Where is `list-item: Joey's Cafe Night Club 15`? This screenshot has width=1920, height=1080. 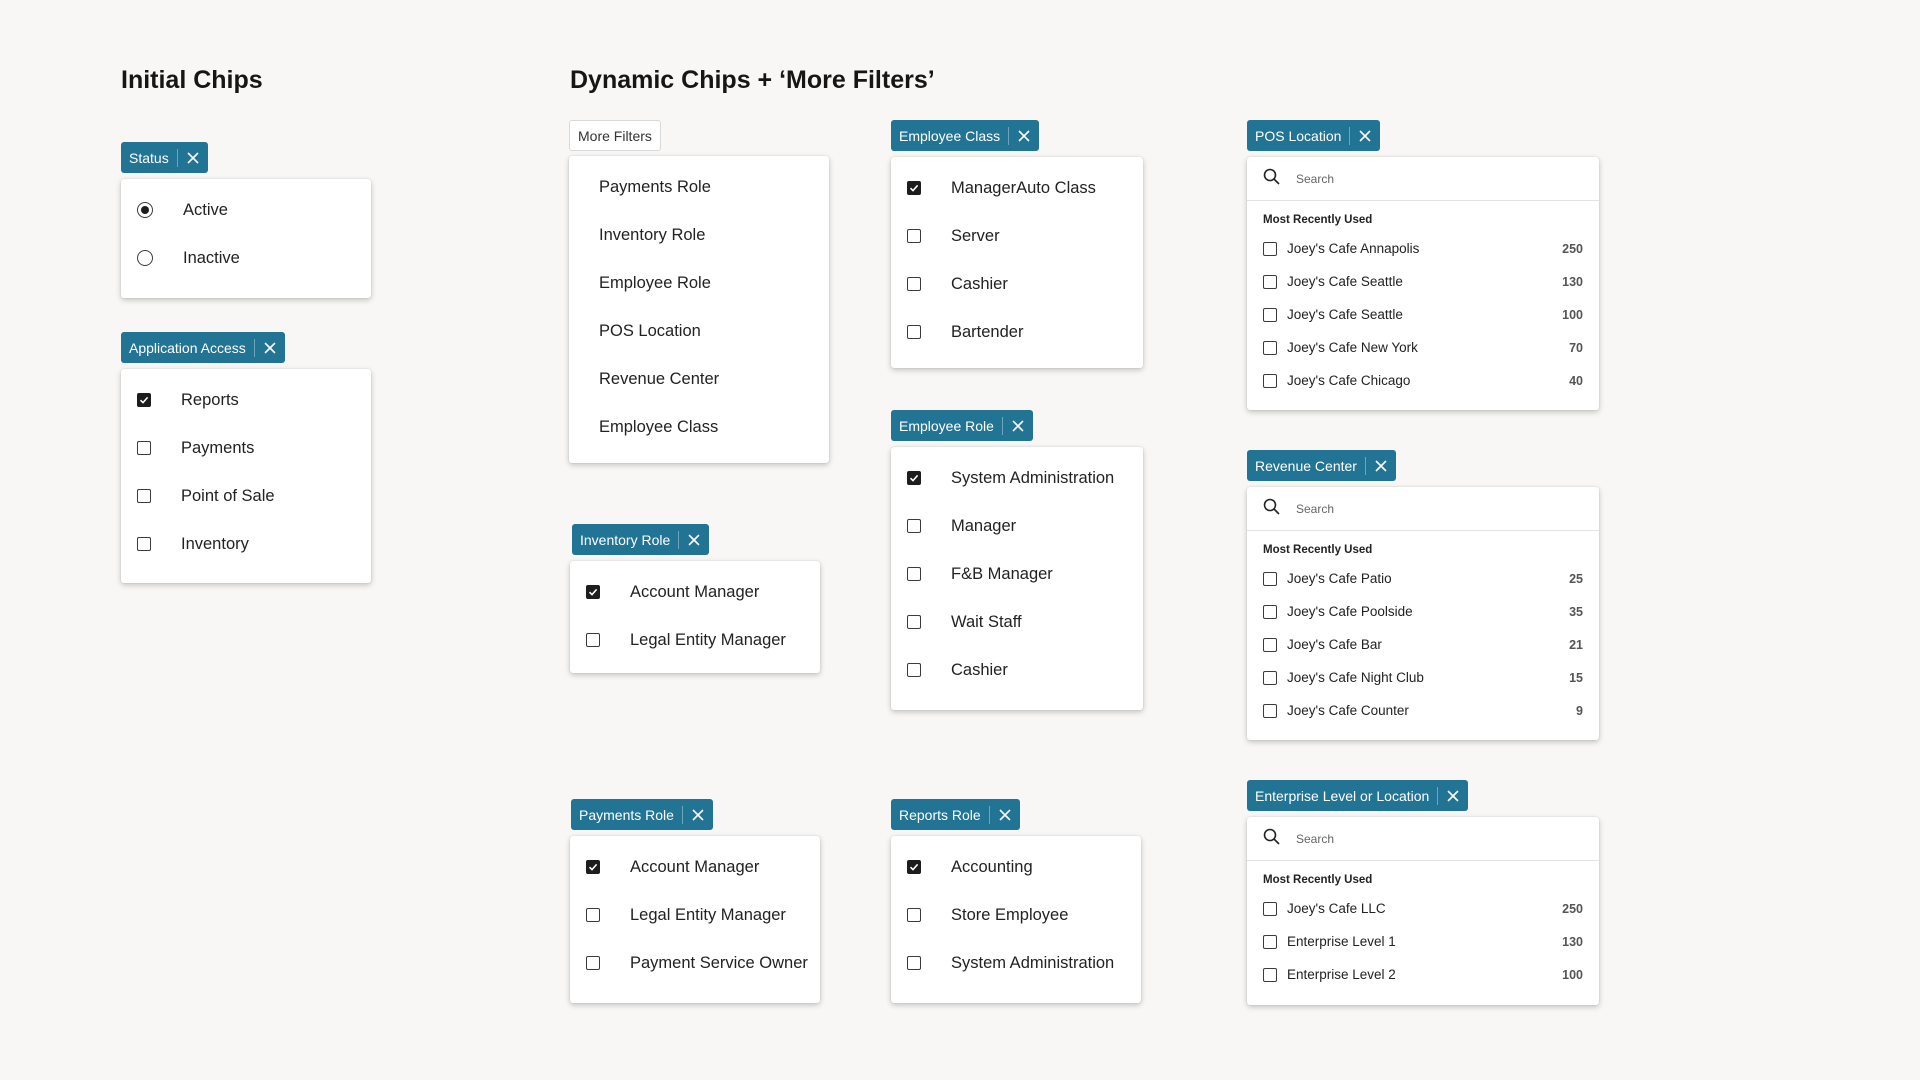
list-item: Joey's Cafe Night Club 15 is located at coordinates (1423, 677).